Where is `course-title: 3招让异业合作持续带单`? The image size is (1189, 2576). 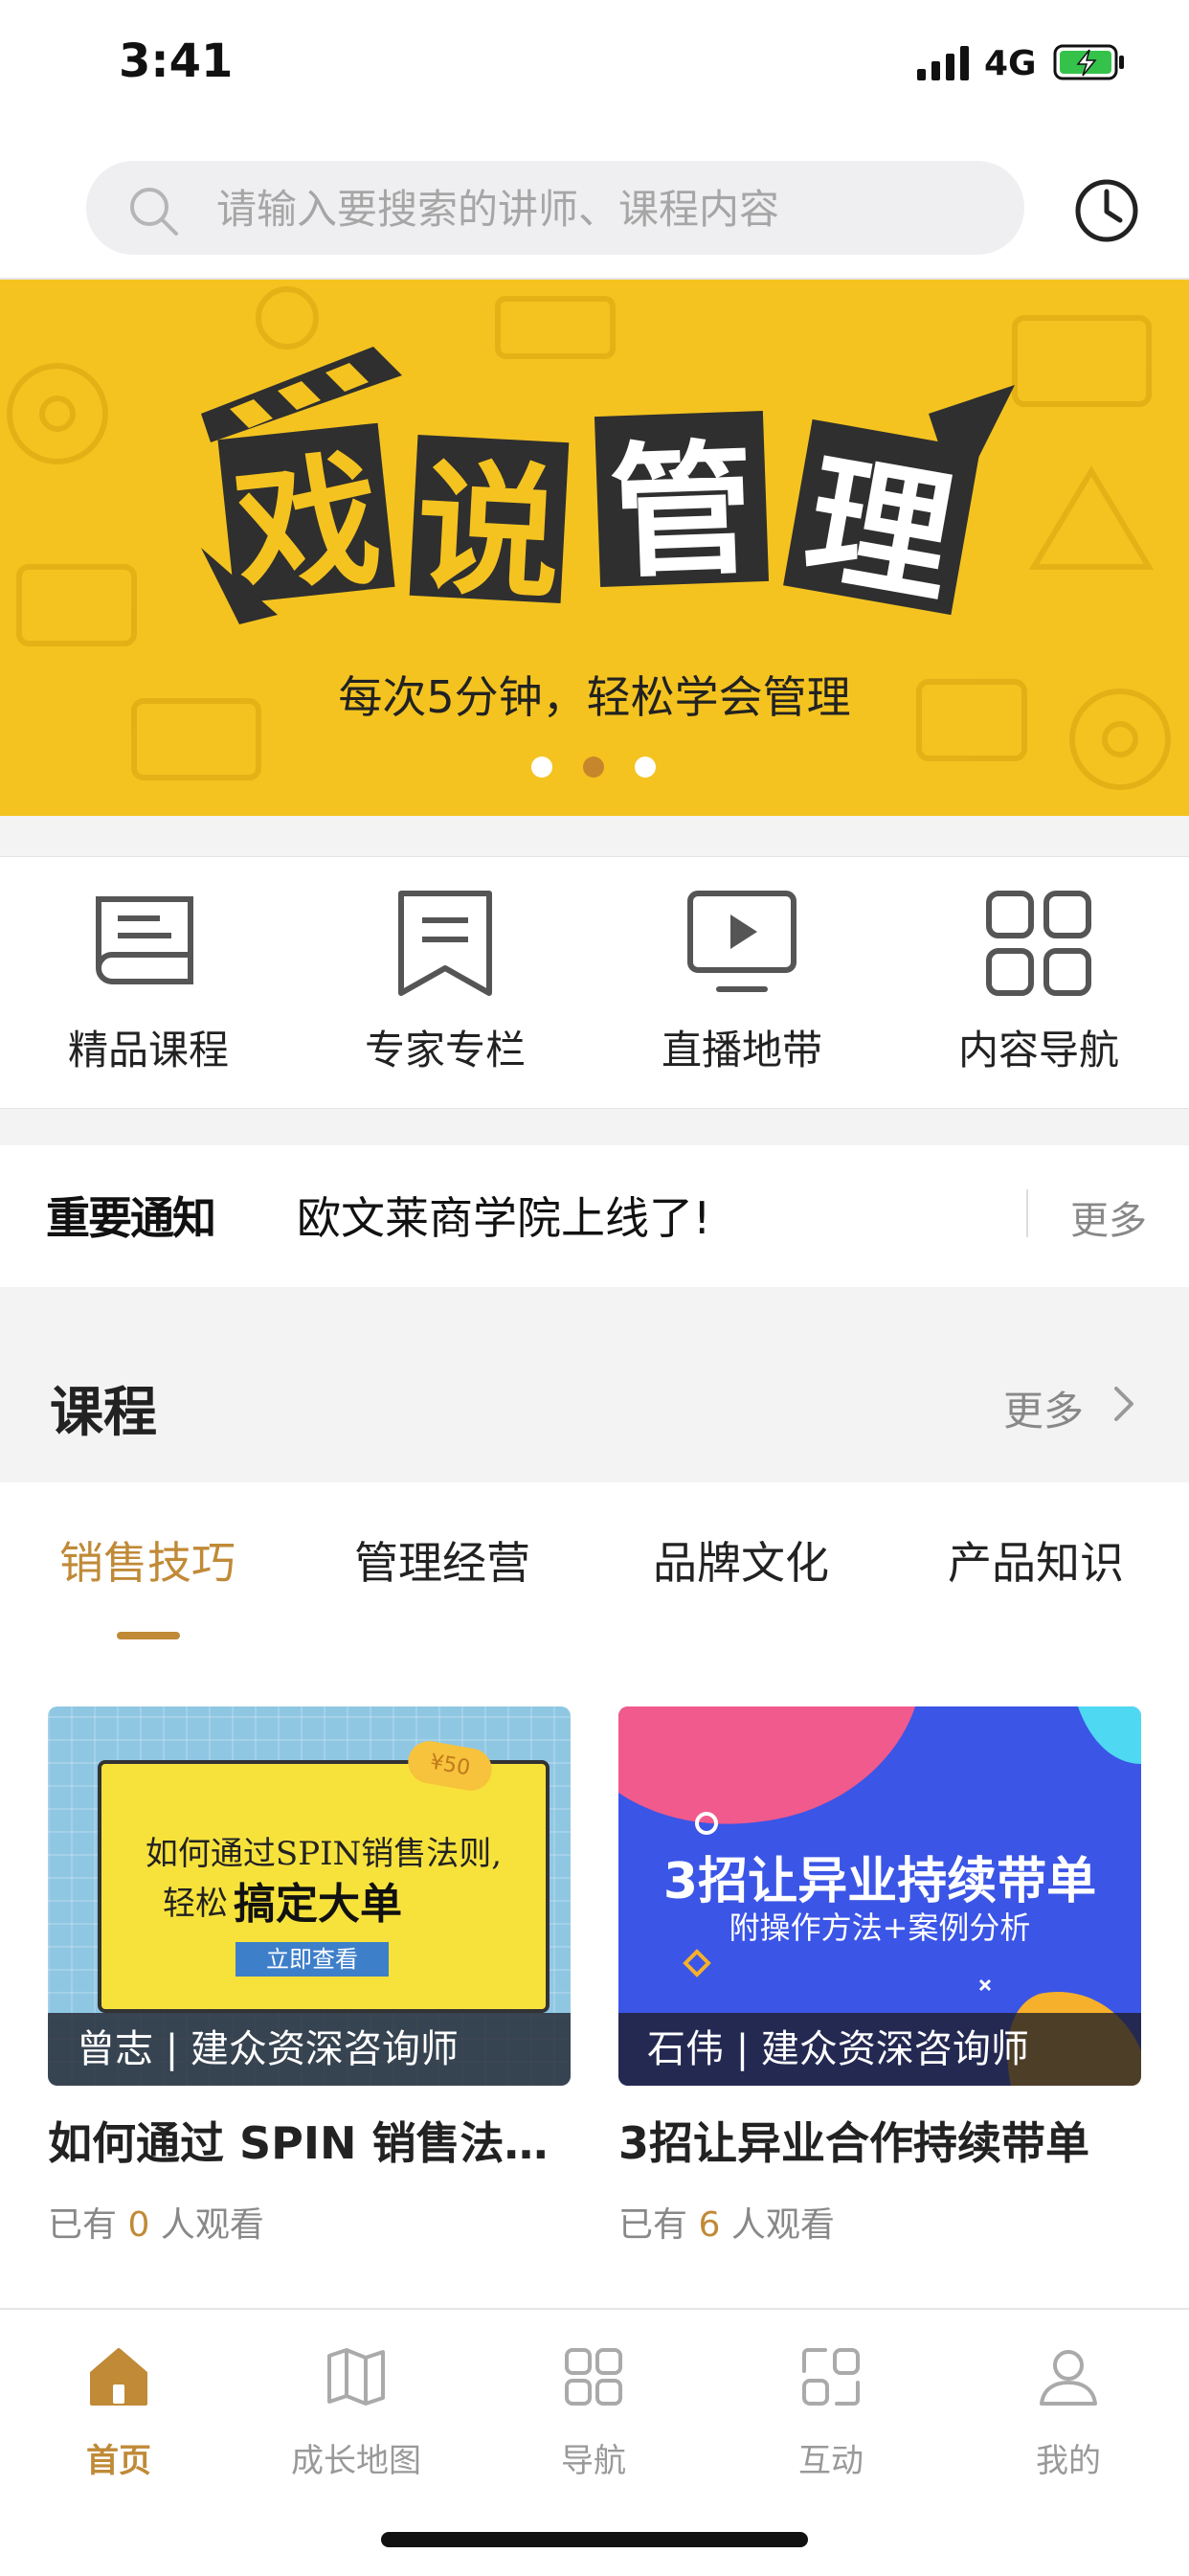
course-title: 3招让异业合作持续带单 is located at coordinates (879, 2140).